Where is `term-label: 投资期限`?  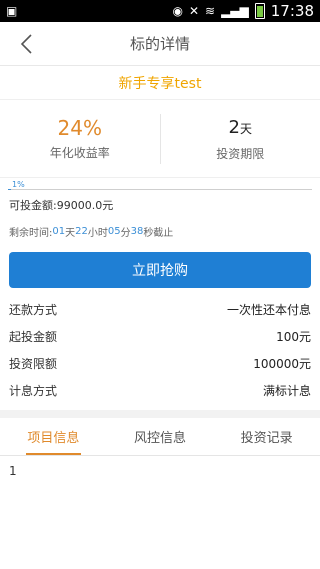 term-label: 投资期限 is located at coordinates (240, 153).